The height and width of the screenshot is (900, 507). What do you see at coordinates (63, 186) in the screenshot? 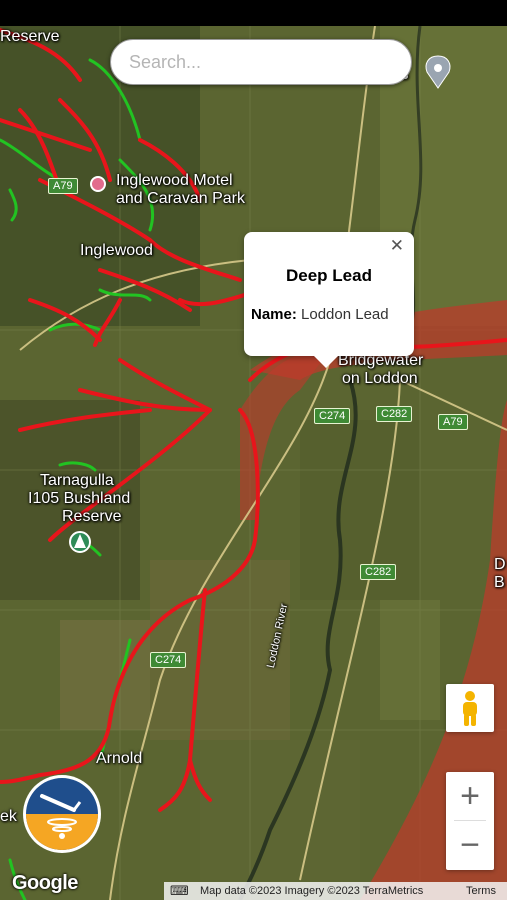
I see `road-shield-a79-left: A79` at bounding box center [63, 186].